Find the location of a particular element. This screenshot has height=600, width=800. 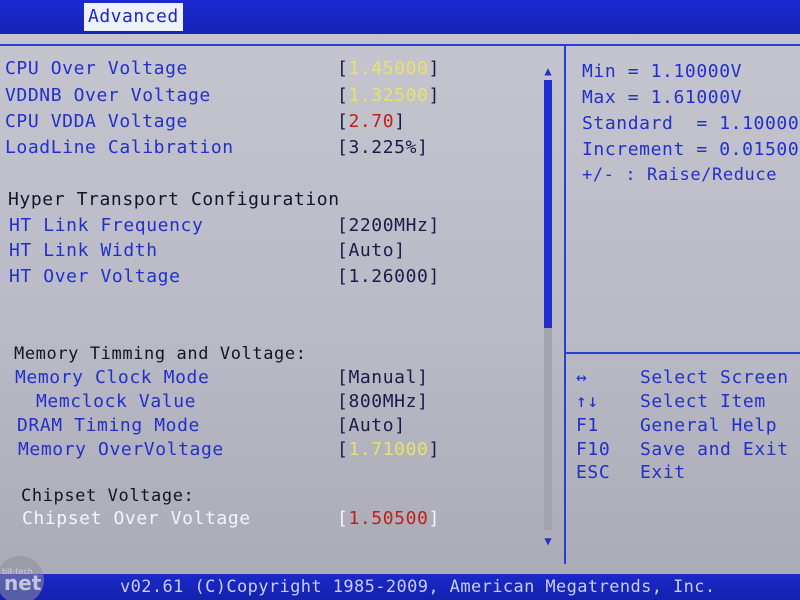

key-f10: F10 is located at coordinates (593, 449).